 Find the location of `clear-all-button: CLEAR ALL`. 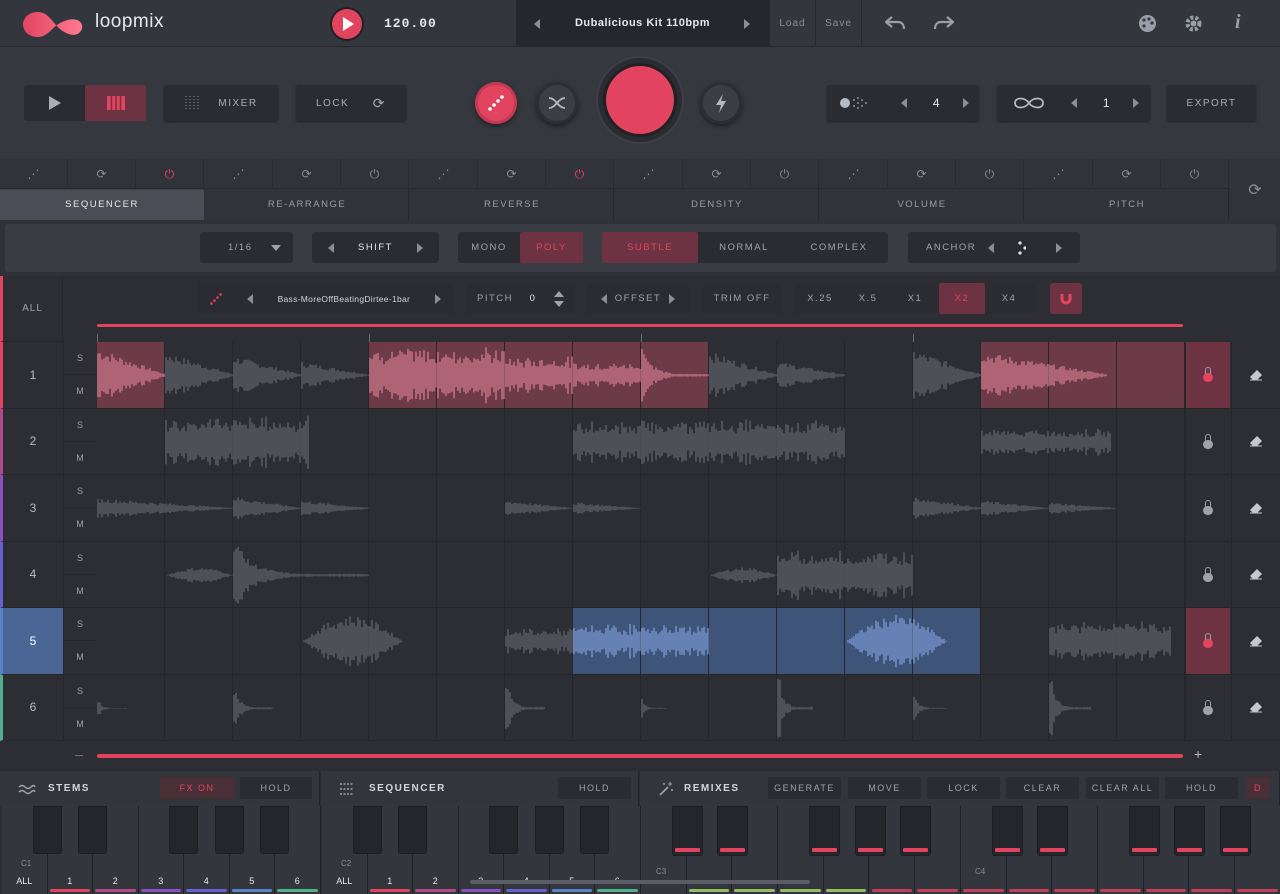

clear-all-button: CLEAR ALL is located at coordinates (1122, 788).